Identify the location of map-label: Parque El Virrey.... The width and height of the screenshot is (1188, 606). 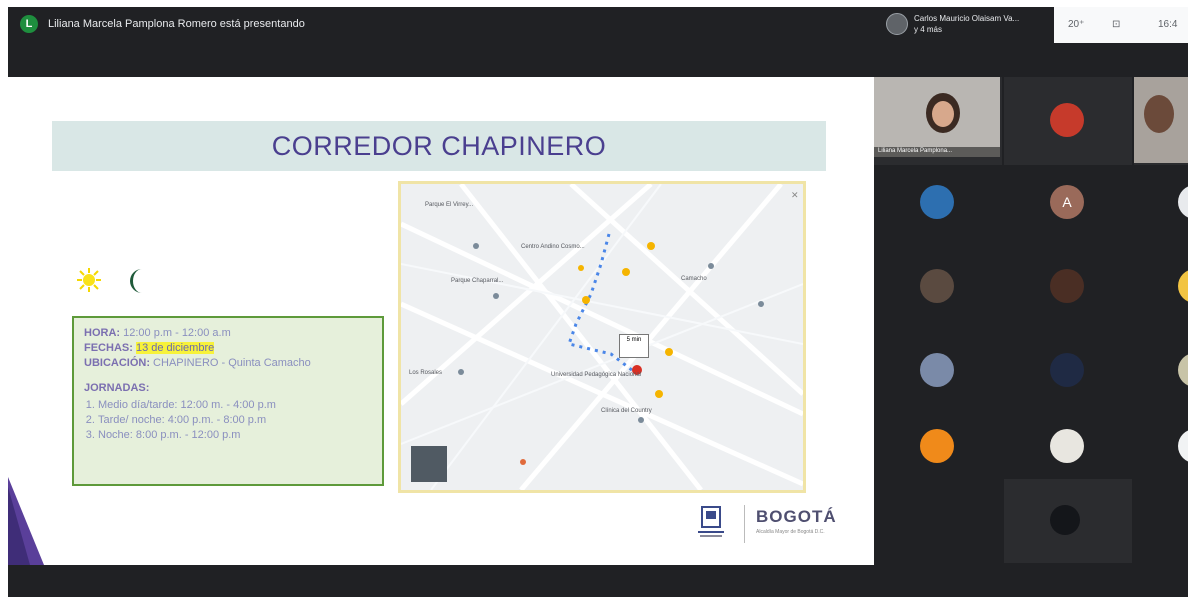
(449, 205).